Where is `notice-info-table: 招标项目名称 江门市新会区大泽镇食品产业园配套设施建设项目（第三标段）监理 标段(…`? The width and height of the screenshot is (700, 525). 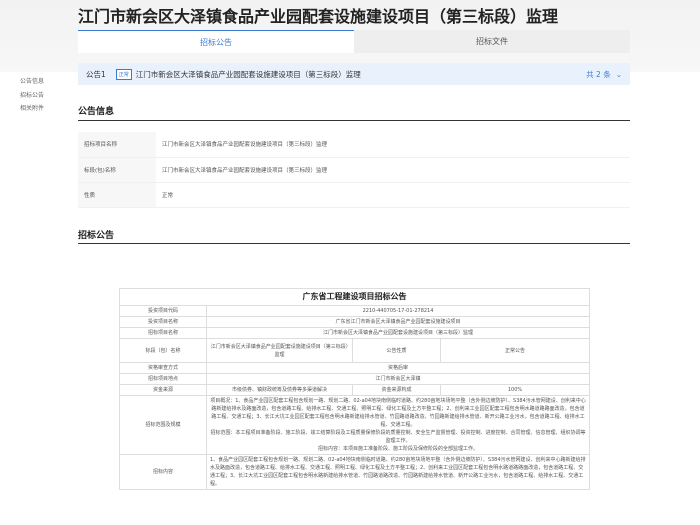
notice-info-table: 招标项目名称 江门市新会区大泽镇食品产业园配套设施建设项目（第三标段）监理 标段(… is located at coordinates (354, 170).